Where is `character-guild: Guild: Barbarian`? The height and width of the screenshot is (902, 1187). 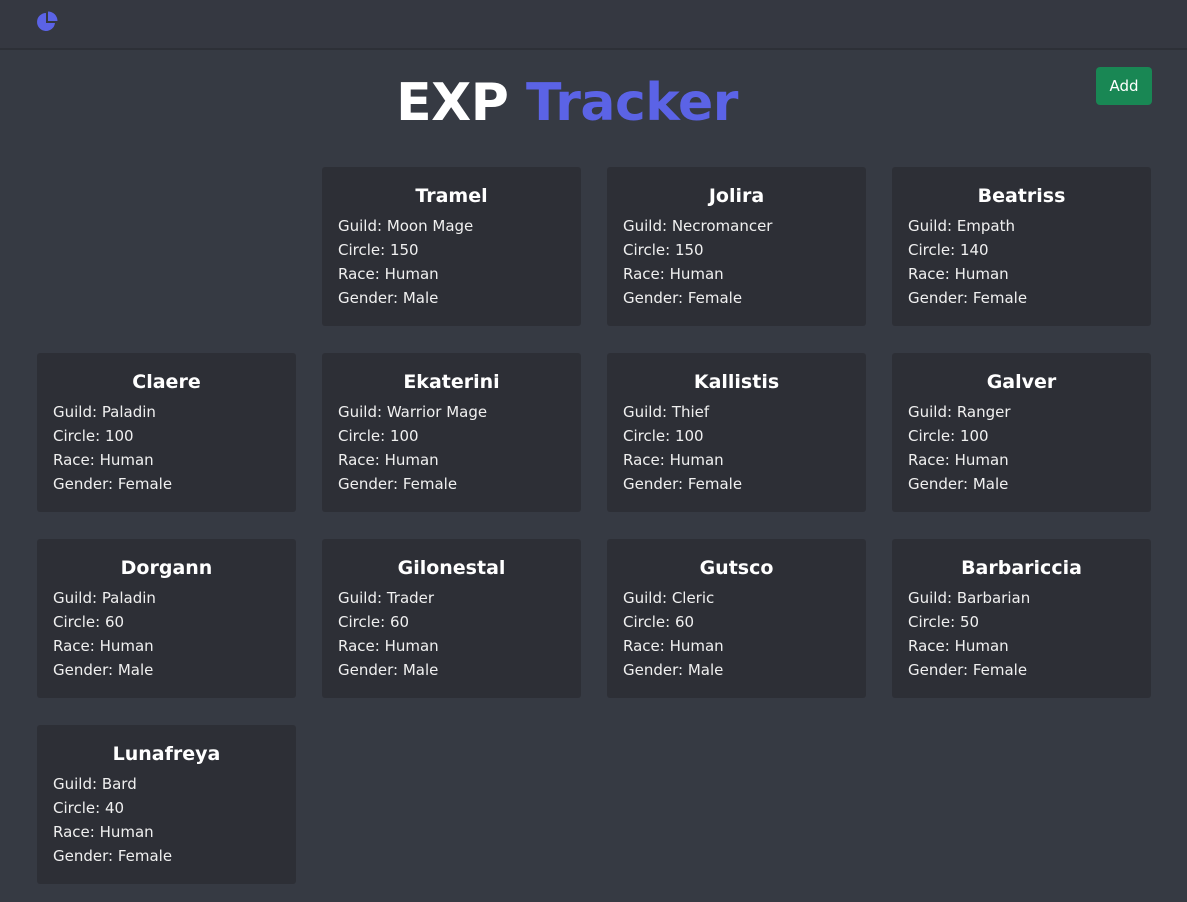 character-guild: Guild: Barbarian is located at coordinates (1021, 598).